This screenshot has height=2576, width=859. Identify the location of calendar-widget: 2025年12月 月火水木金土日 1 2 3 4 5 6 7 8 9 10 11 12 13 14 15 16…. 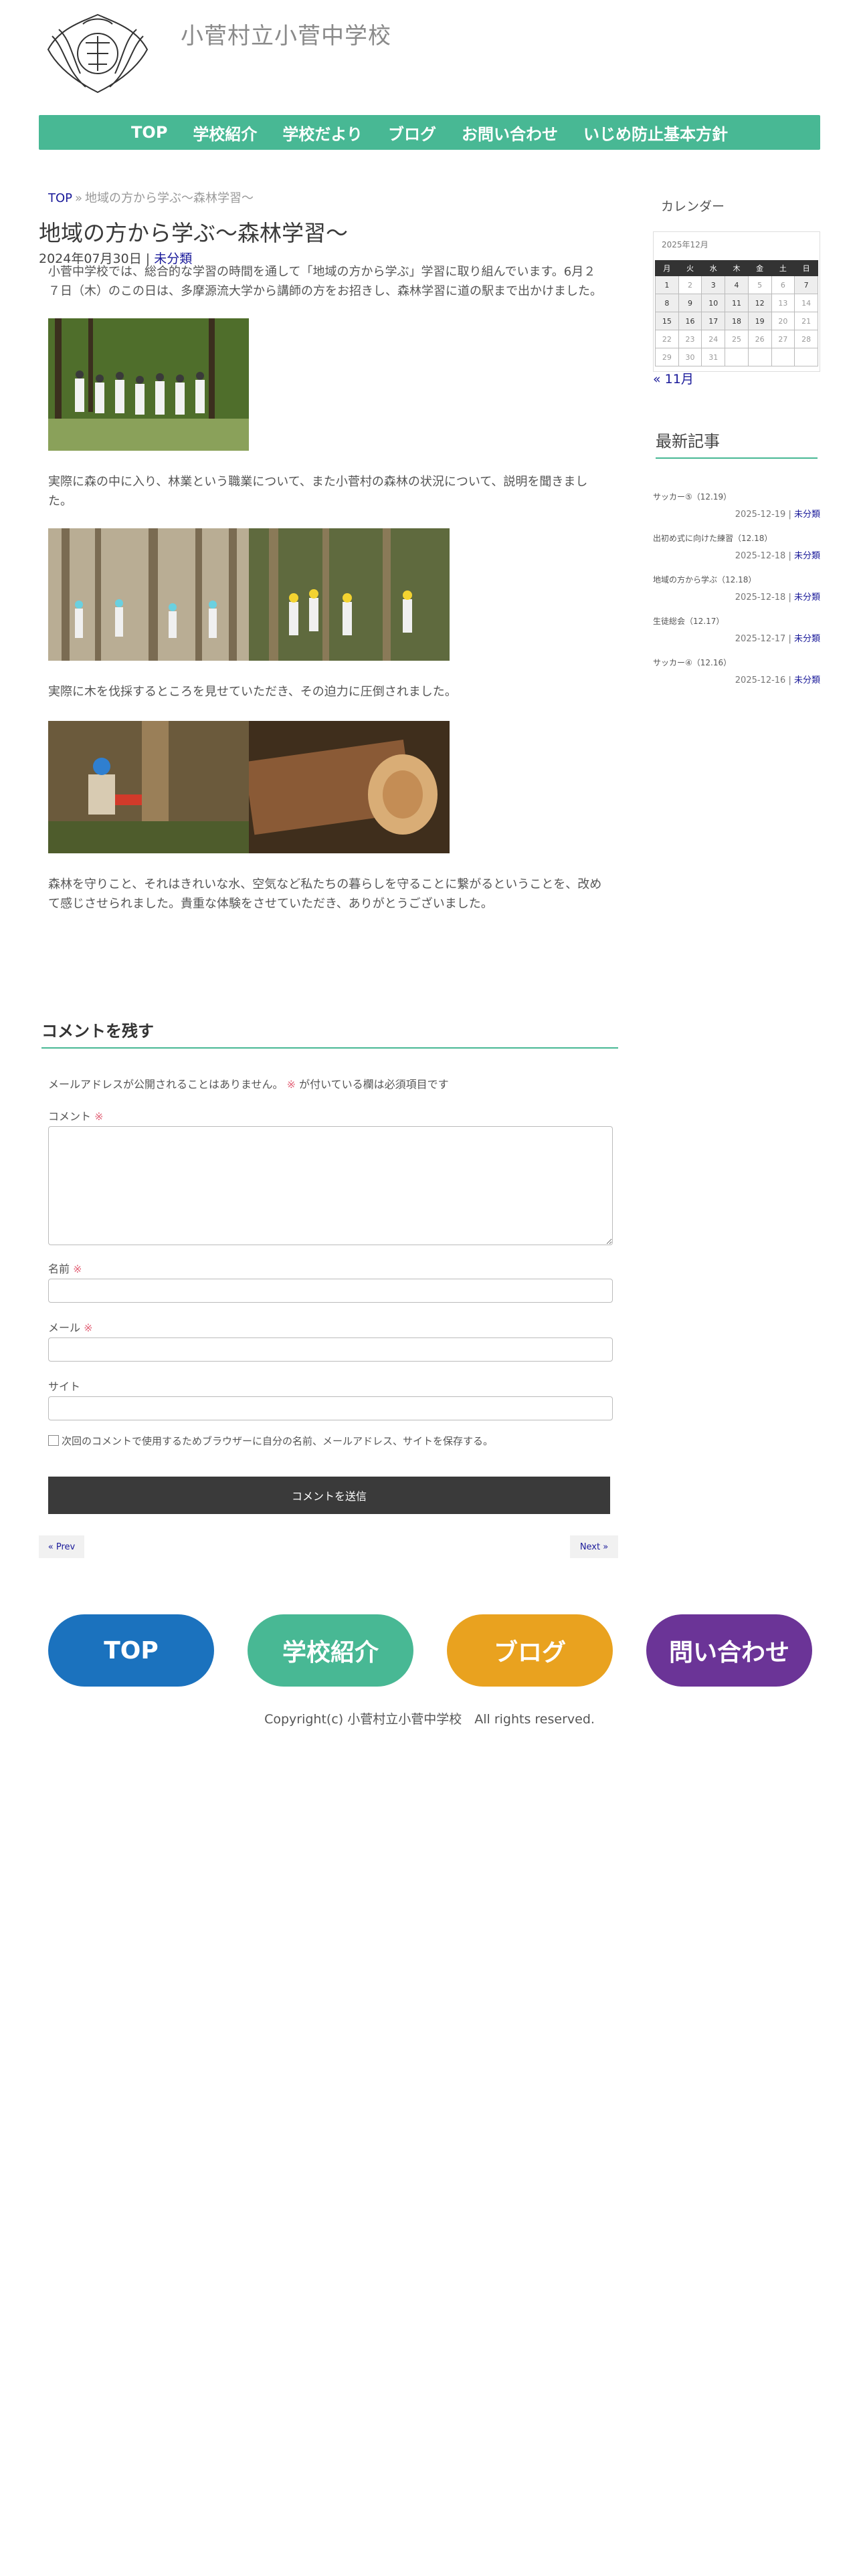
(737, 301).